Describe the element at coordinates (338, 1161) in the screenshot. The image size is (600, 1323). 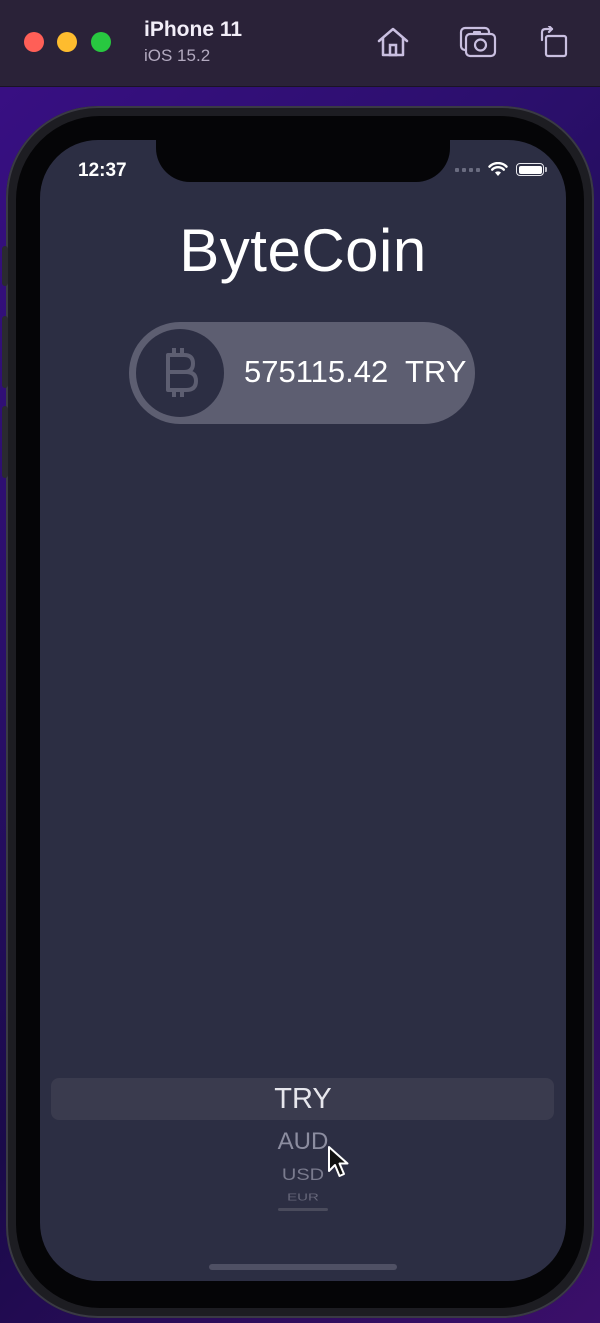
I see `mouse-cursor-icon` at that location.